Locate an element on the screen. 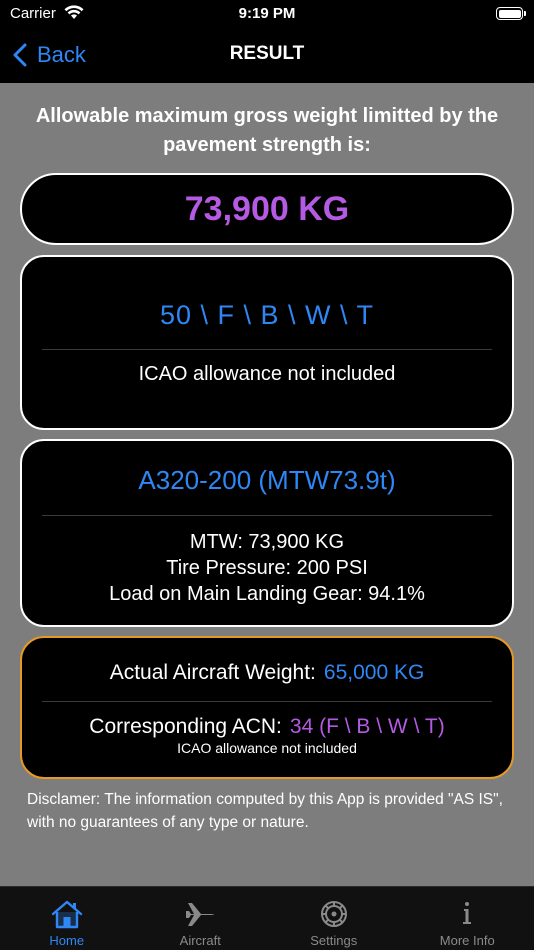 The height and width of the screenshot is (950, 534). navigation-bar: Back RESULT is located at coordinates (267, 56).